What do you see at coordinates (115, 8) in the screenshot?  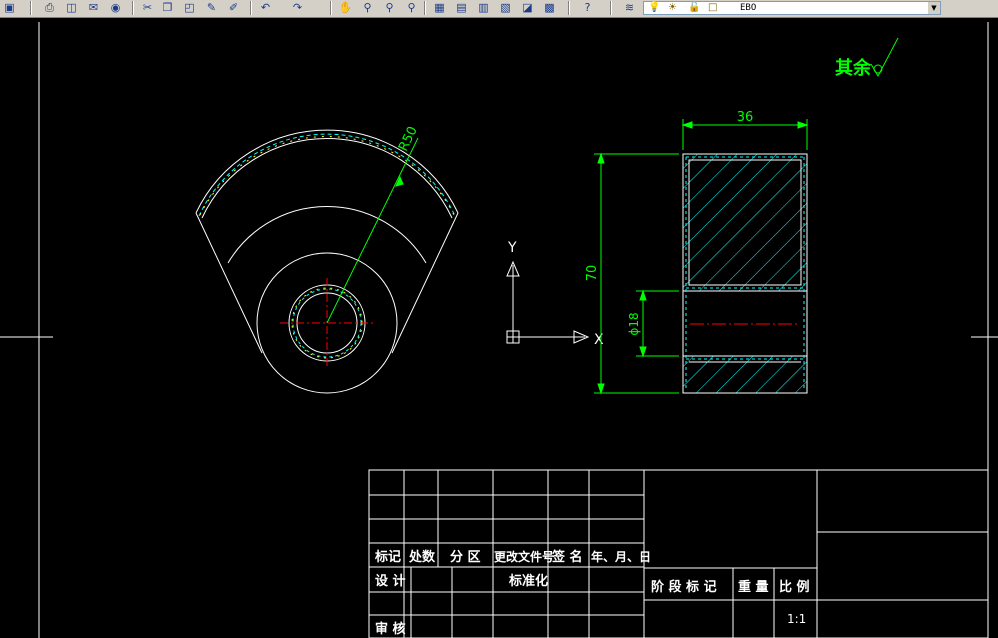 I see `3d-orbit-icon: ◉` at bounding box center [115, 8].